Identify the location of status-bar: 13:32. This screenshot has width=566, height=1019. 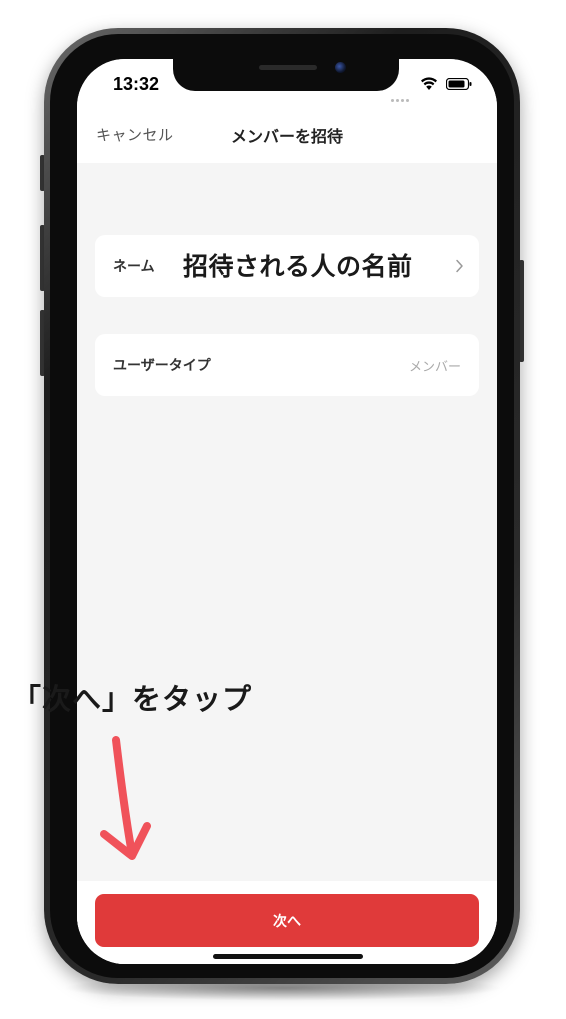
(287, 84).